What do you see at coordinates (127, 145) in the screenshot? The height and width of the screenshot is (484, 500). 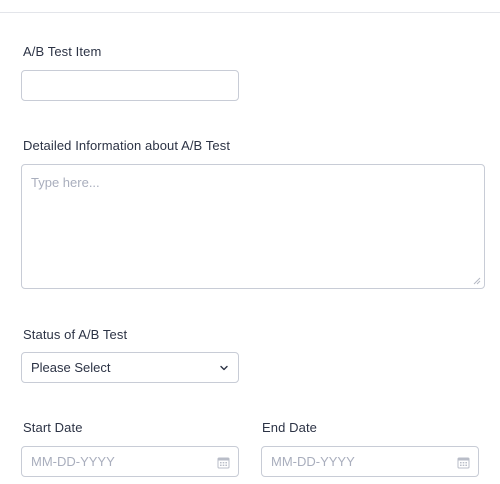 I see `details-label: Detailed Information about A/B Test` at bounding box center [127, 145].